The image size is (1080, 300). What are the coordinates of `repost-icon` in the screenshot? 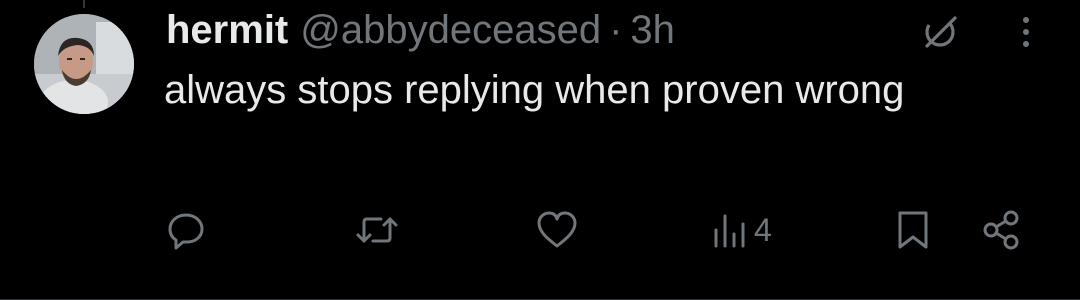 It's located at (377, 230).